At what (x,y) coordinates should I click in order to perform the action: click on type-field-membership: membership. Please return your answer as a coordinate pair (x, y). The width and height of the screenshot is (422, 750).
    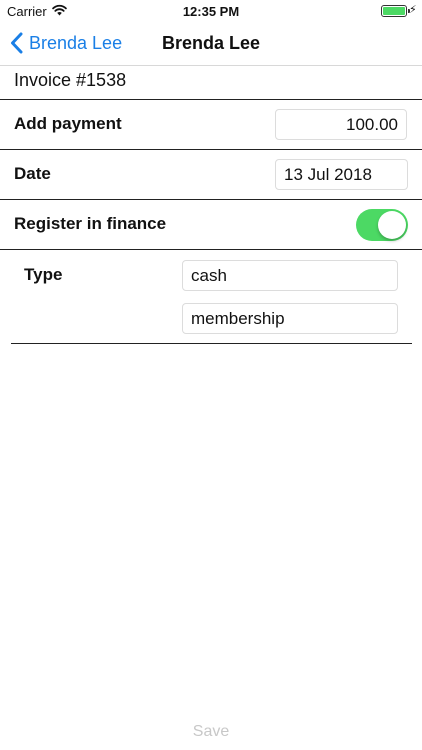
    Looking at the image, I should click on (290, 318).